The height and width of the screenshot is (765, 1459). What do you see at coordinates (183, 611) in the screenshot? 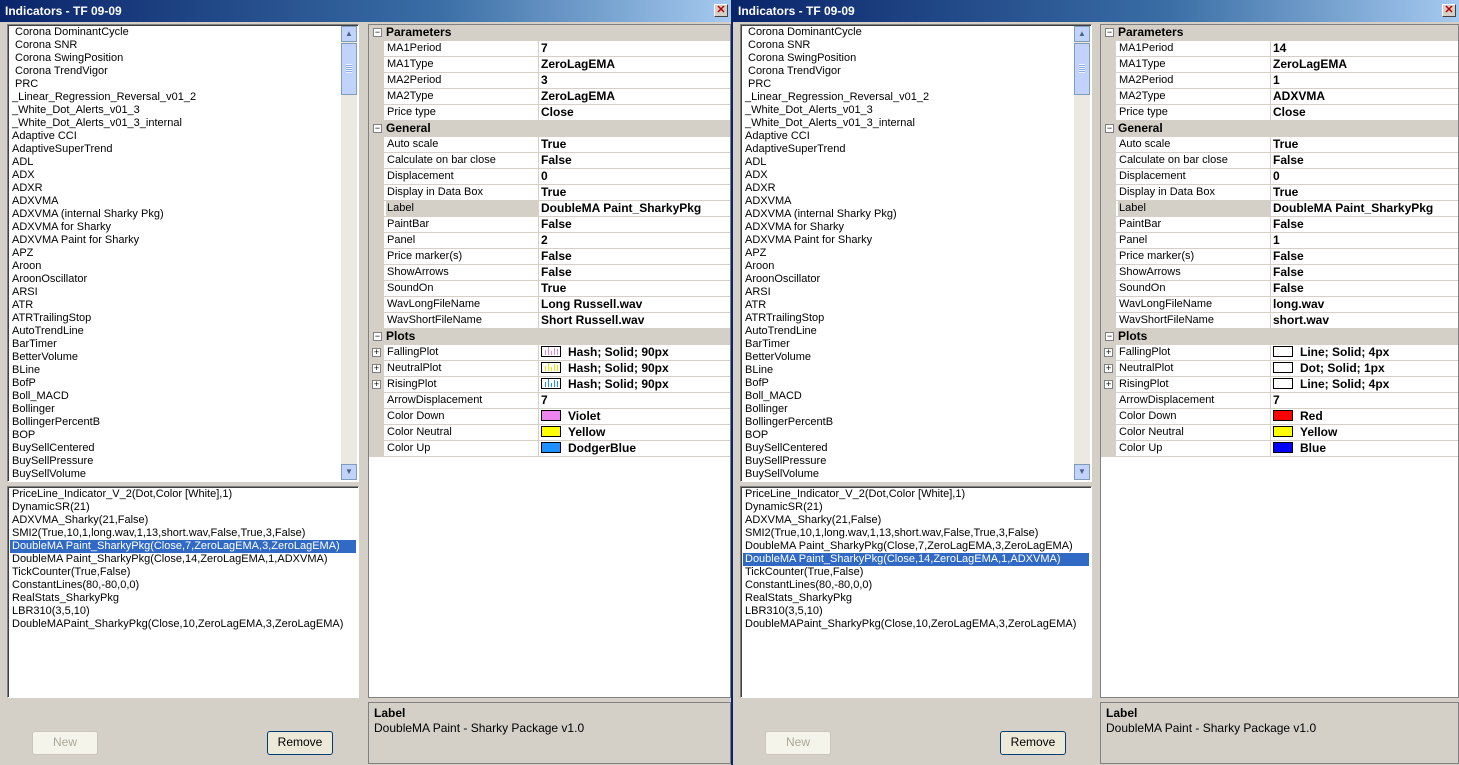
I see `list-item: LBR310(3,5,10)` at bounding box center [183, 611].